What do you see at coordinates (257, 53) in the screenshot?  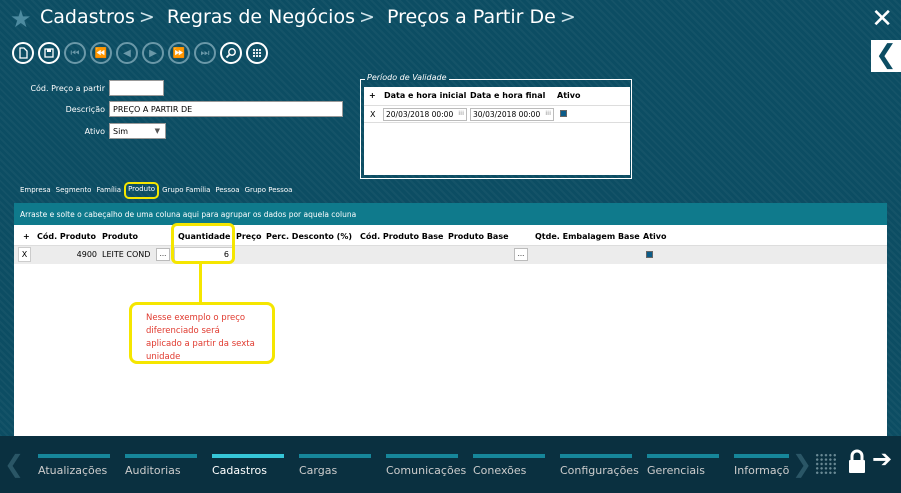 I see `grid-view-icon` at bounding box center [257, 53].